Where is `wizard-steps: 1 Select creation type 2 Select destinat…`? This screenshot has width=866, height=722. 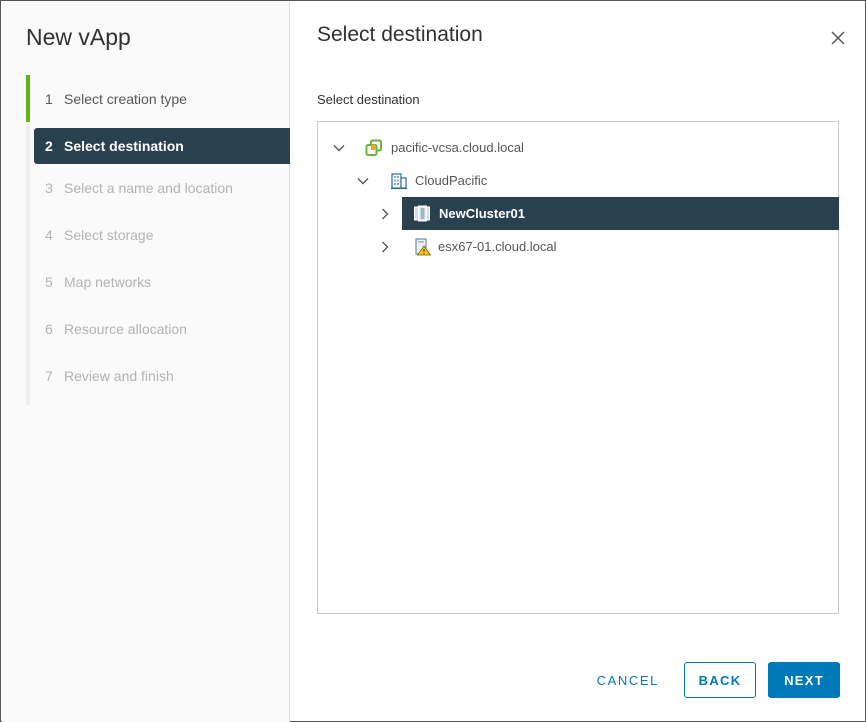
wizard-steps: 1 Select creation type 2 Select destinat… is located at coordinates (158, 240).